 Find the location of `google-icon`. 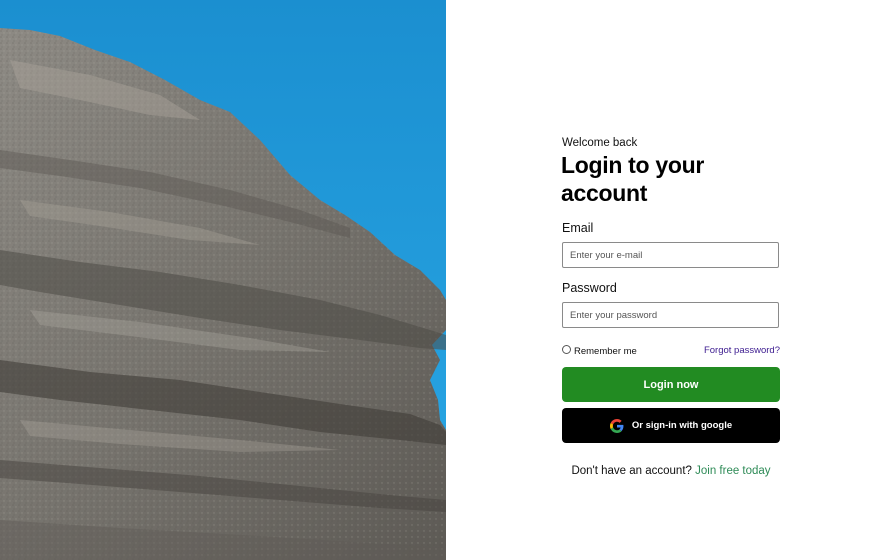

google-icon is located at coordinates (616, 425).